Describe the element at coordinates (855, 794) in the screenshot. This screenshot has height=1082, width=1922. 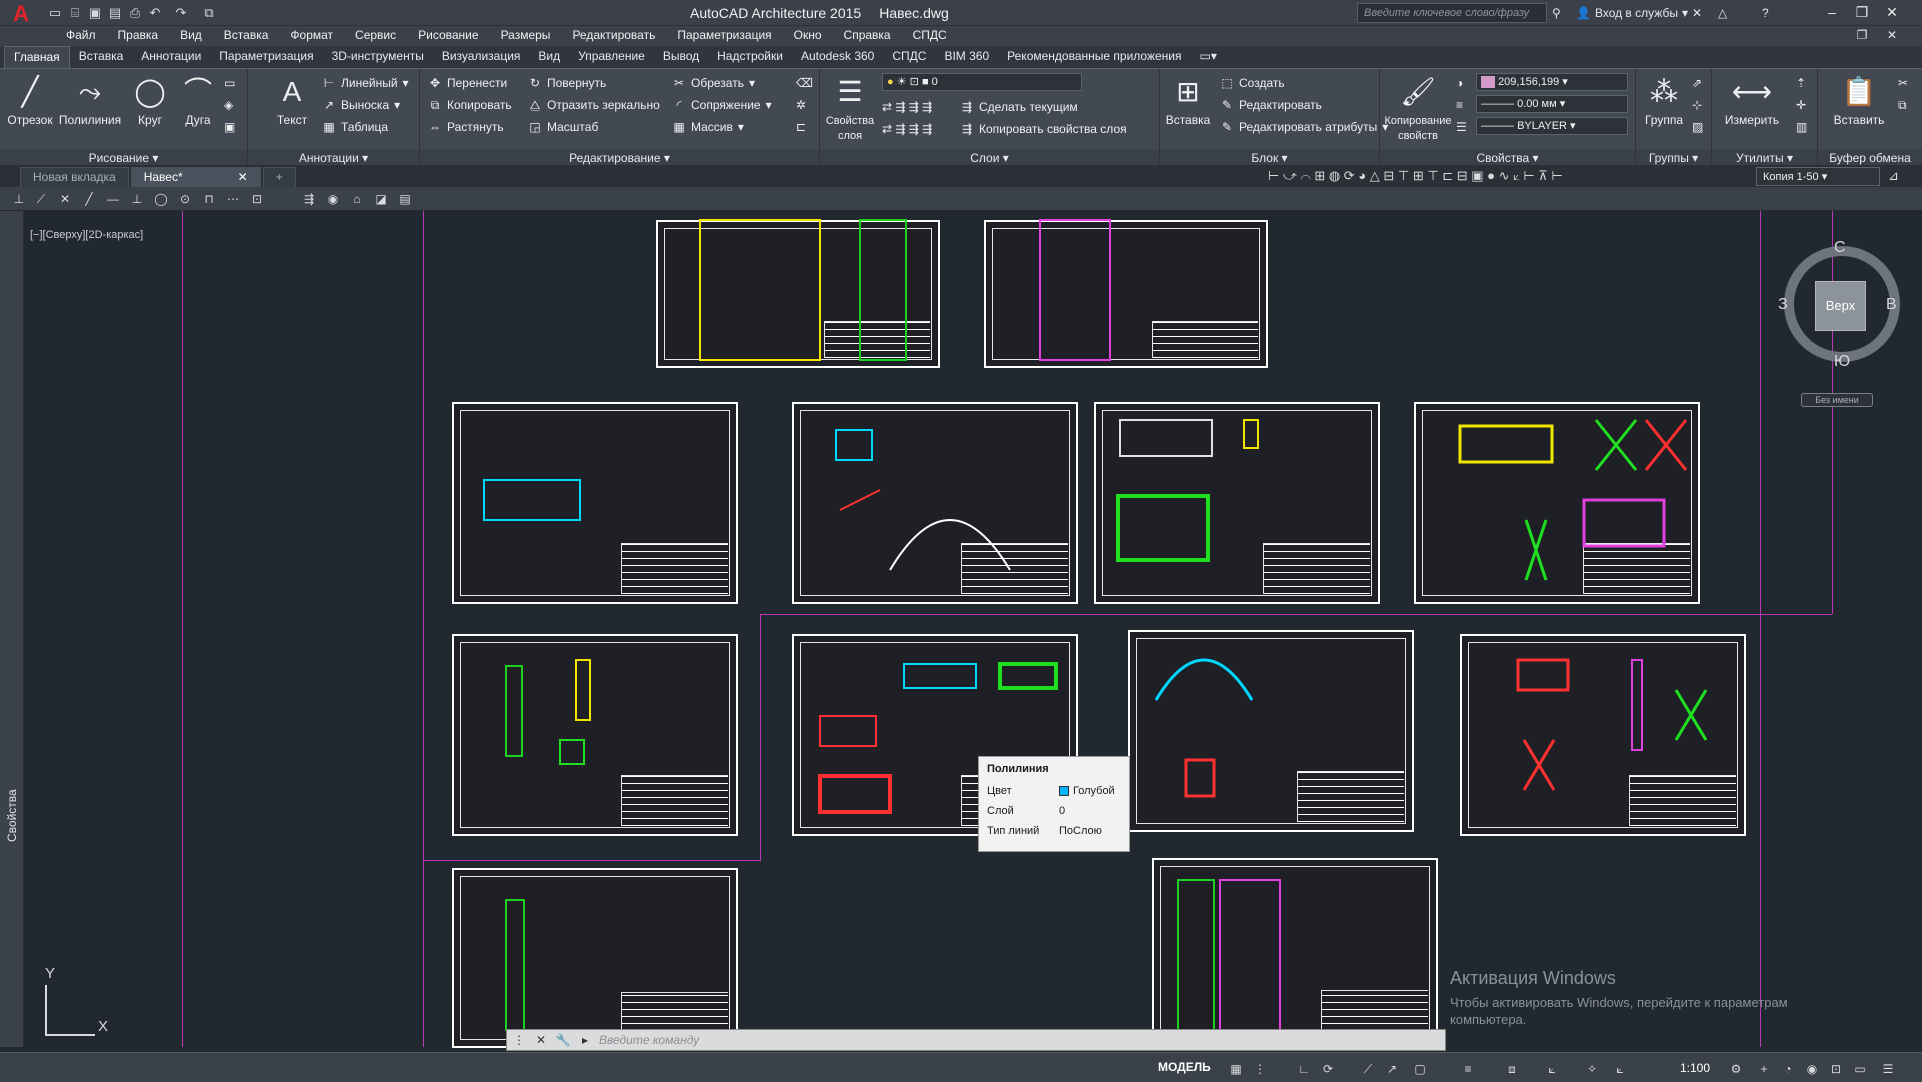
I see `base-red` at that location.